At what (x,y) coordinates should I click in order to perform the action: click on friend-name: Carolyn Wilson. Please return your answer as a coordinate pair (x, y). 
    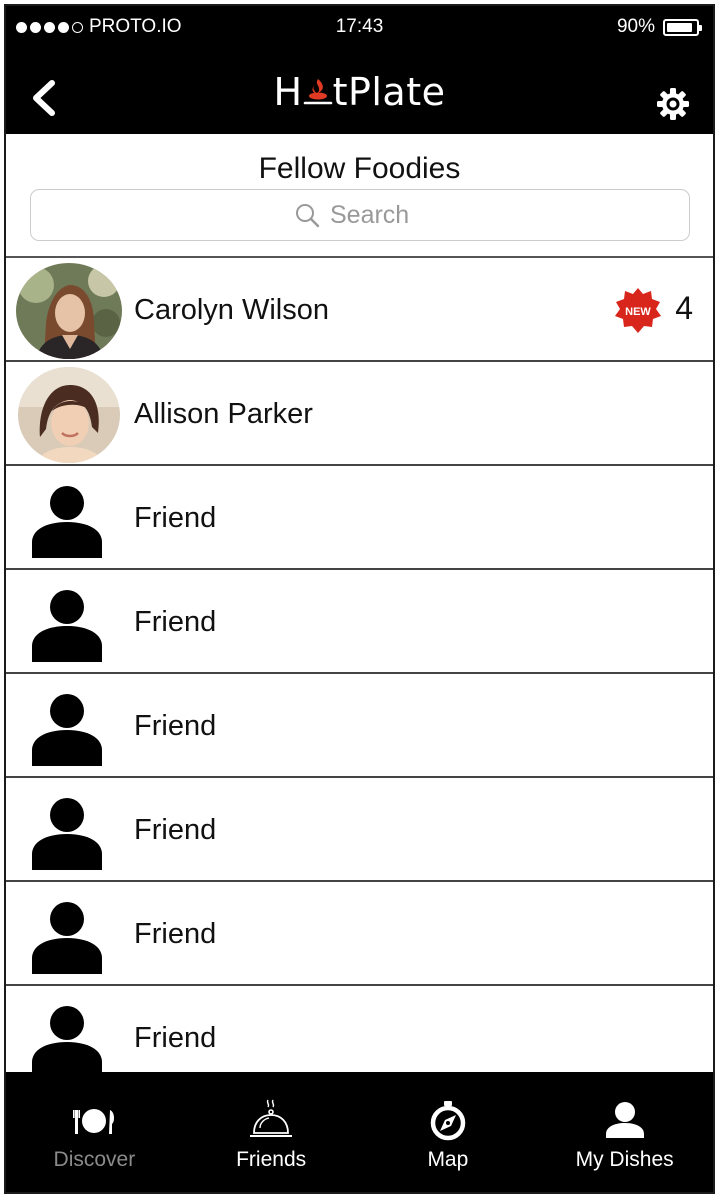
    Looking at the image, I should click on (231, 310).